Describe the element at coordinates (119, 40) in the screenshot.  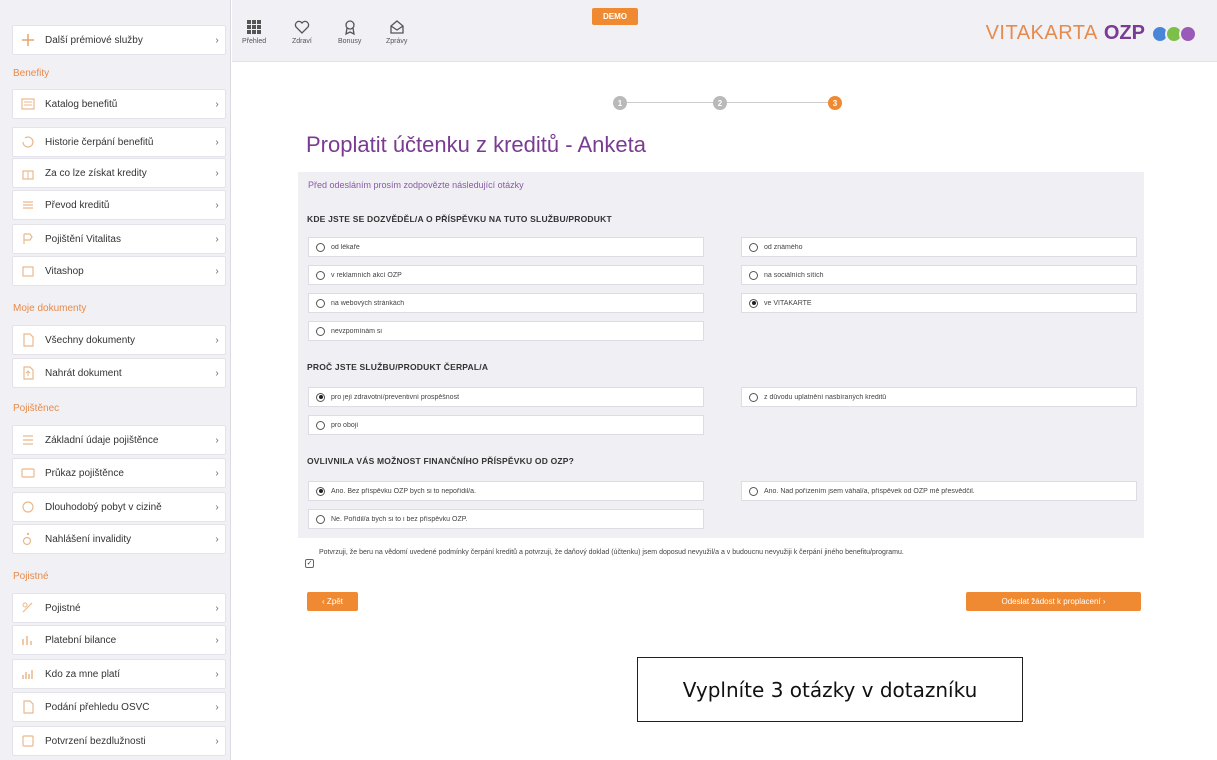
I see `sidebar-item-dalsi-premiove-sluzby: Další prémiové služby ›` at that location.